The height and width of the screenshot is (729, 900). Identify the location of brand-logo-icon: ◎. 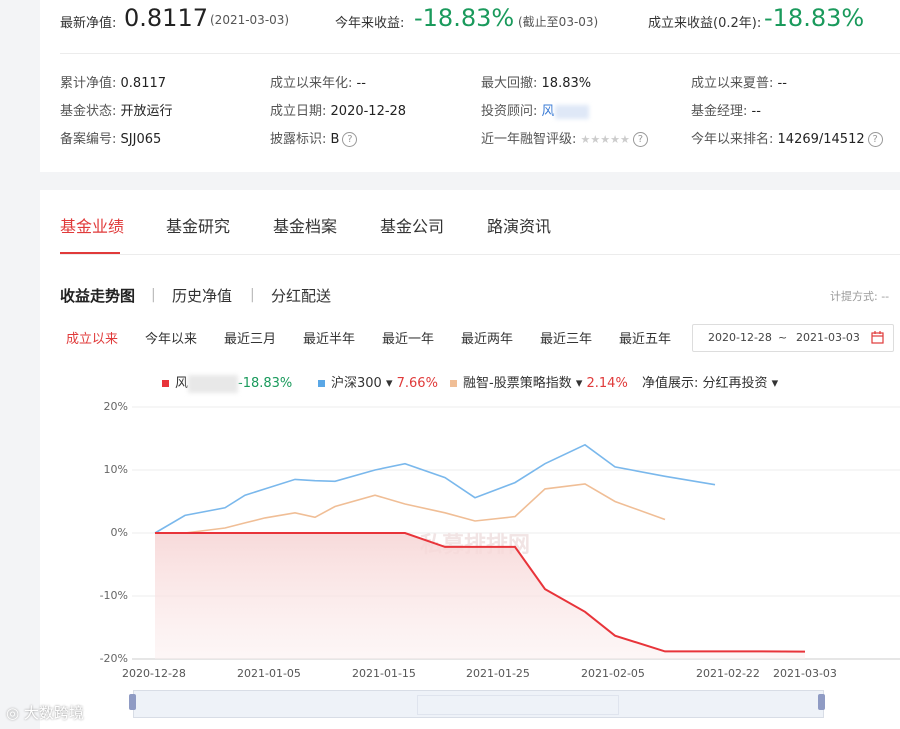
(13, 713).